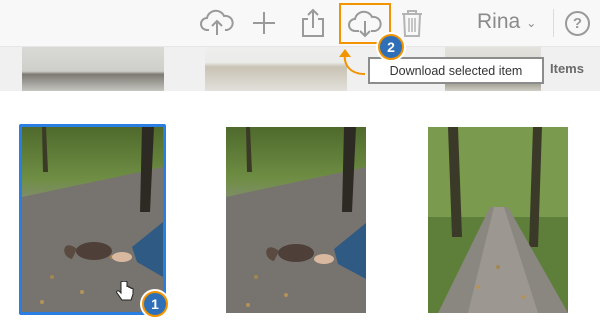 The image size is (600, 330). Describe the element at coordinates (456, 70) in the screenshot. I see `download-tooltip: Download selected item` at that location.